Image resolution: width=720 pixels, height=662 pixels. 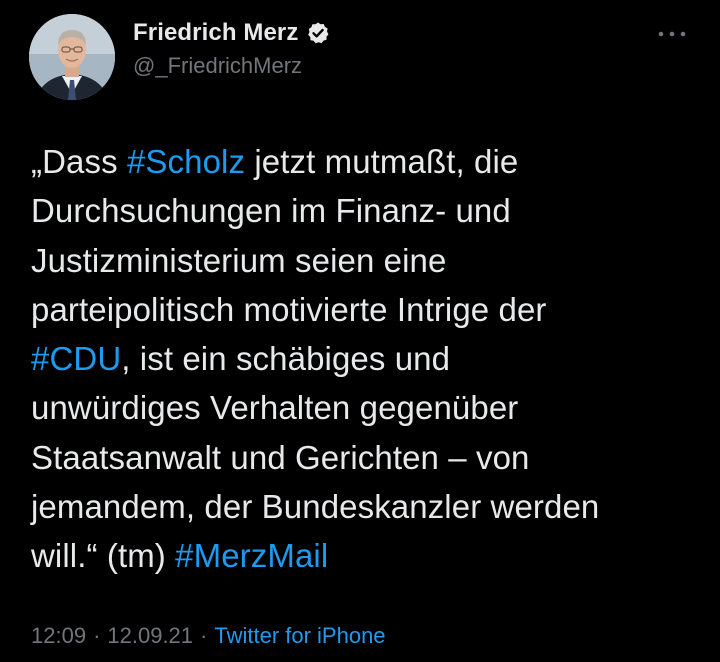 What do you see at coordinates (76, 358) in the screenshot?
I see `hashtag-link: #CDU` at bounding box center [76, 358].